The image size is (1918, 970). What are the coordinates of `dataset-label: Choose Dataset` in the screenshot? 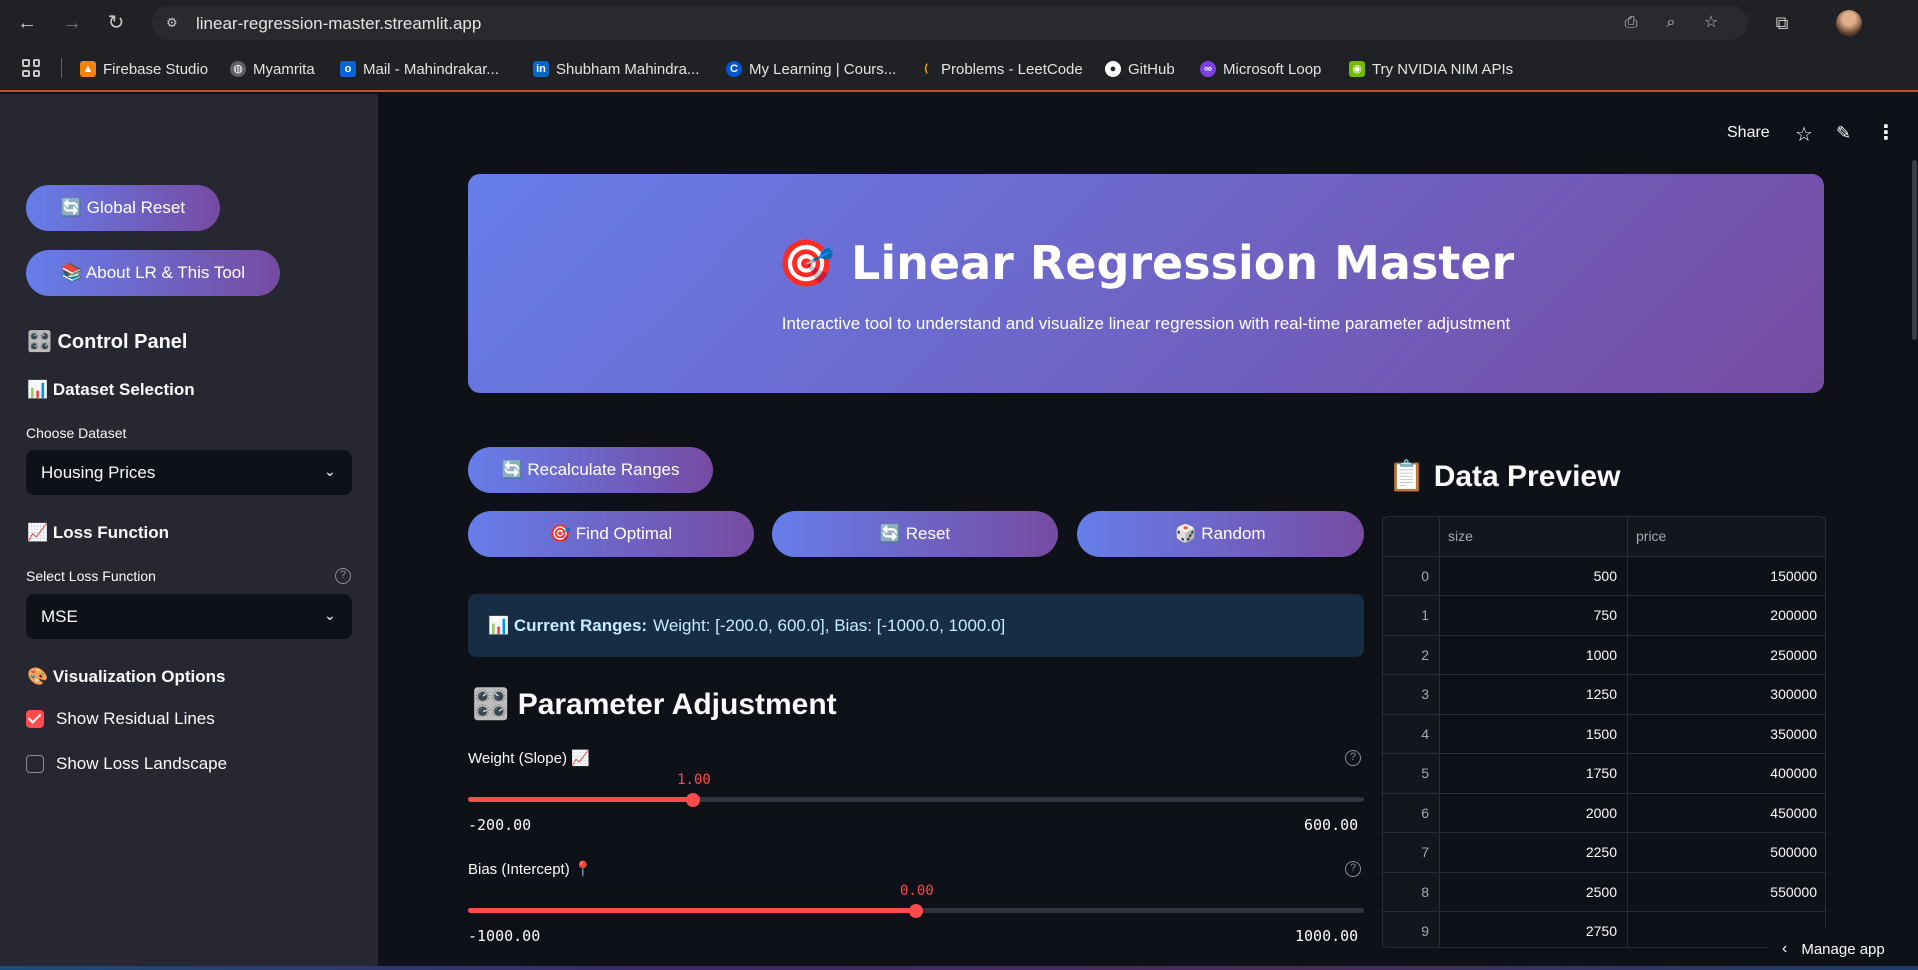 It's located at (76, 433).